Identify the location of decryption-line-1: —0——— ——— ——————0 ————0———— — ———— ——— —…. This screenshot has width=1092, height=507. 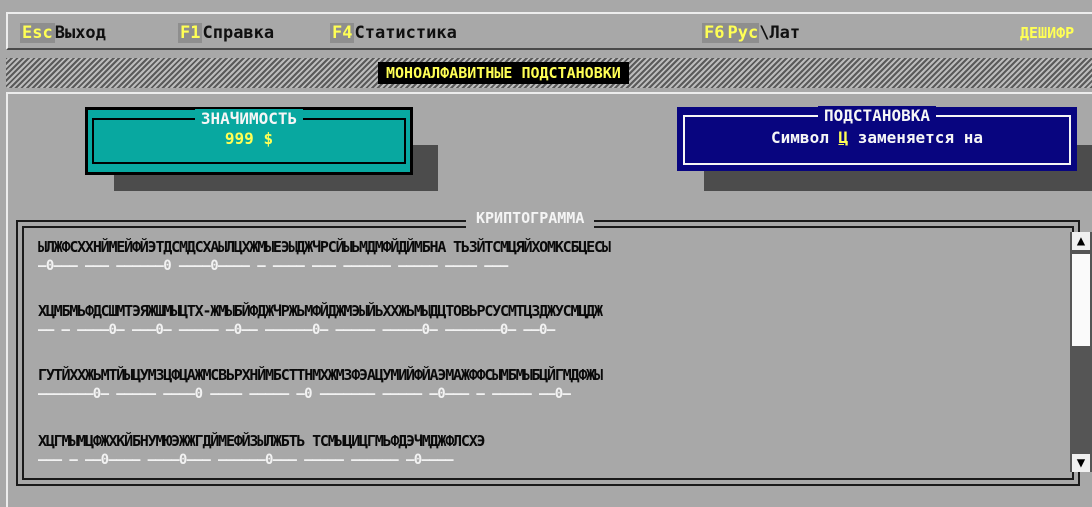
(273, 266).